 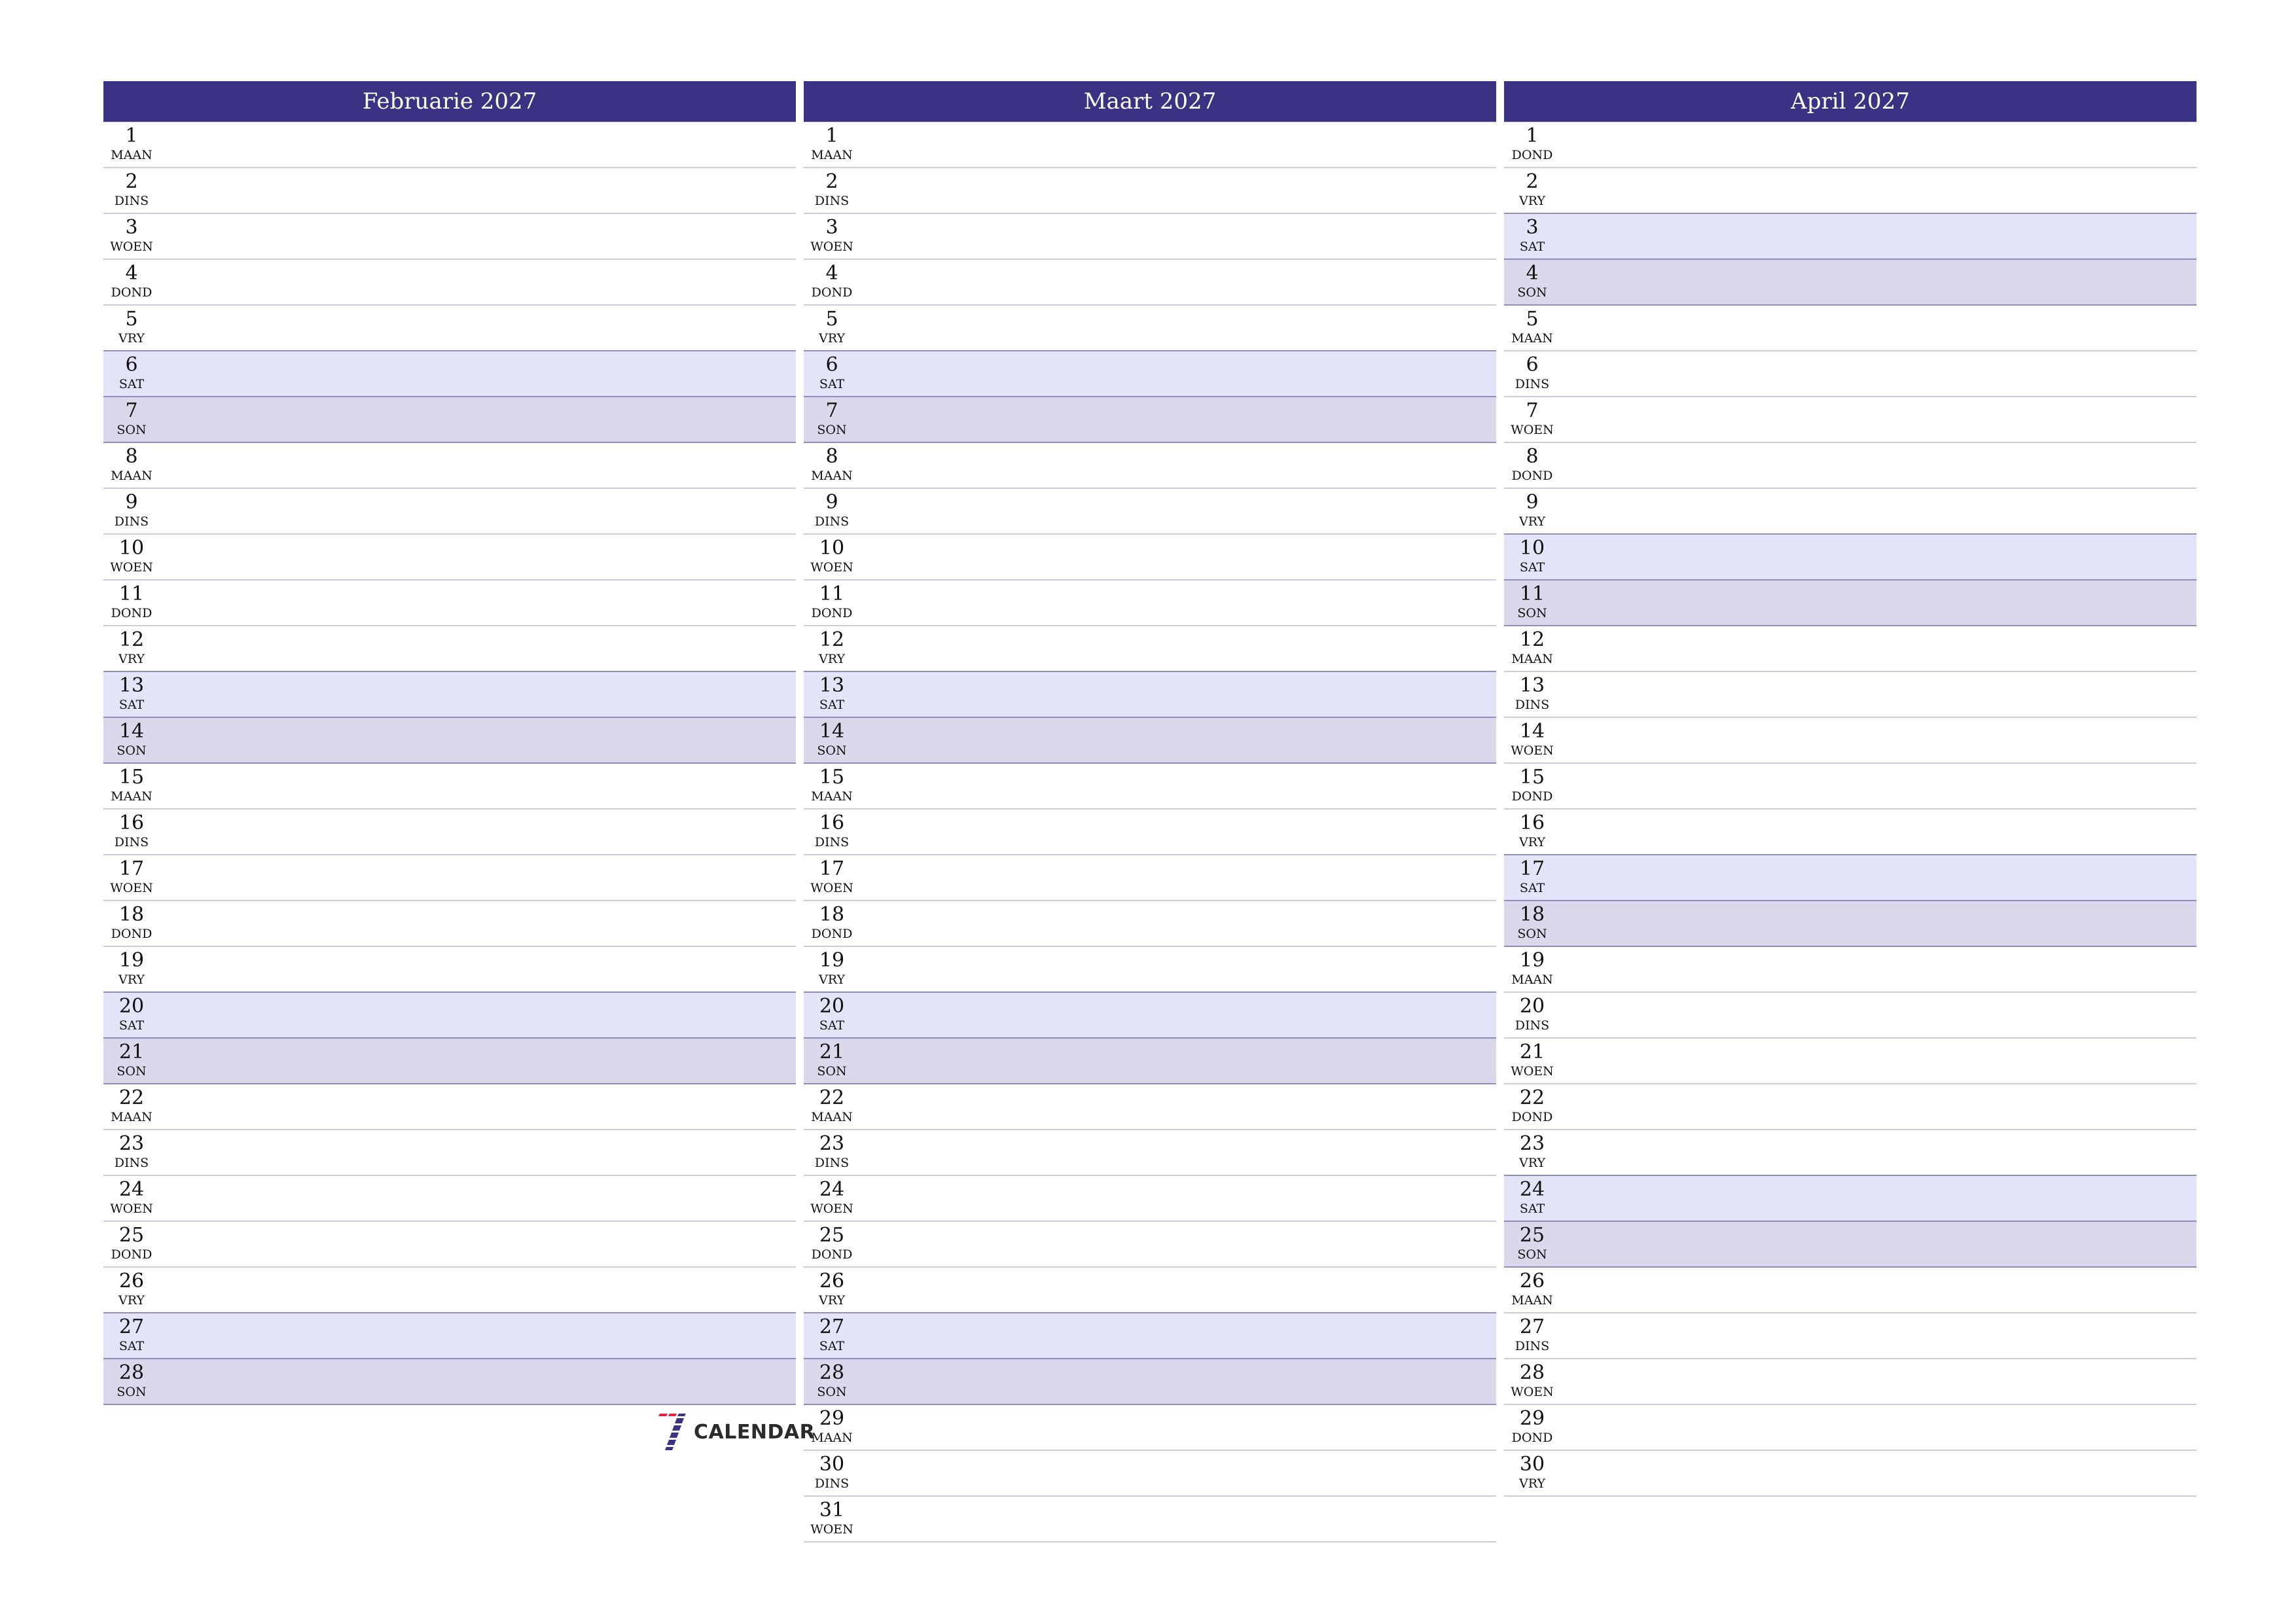 What do you see at coordinates (131, 509) in the screenshot?
I see `day-cell: 9 DINS` at bounding box center [131, 509].